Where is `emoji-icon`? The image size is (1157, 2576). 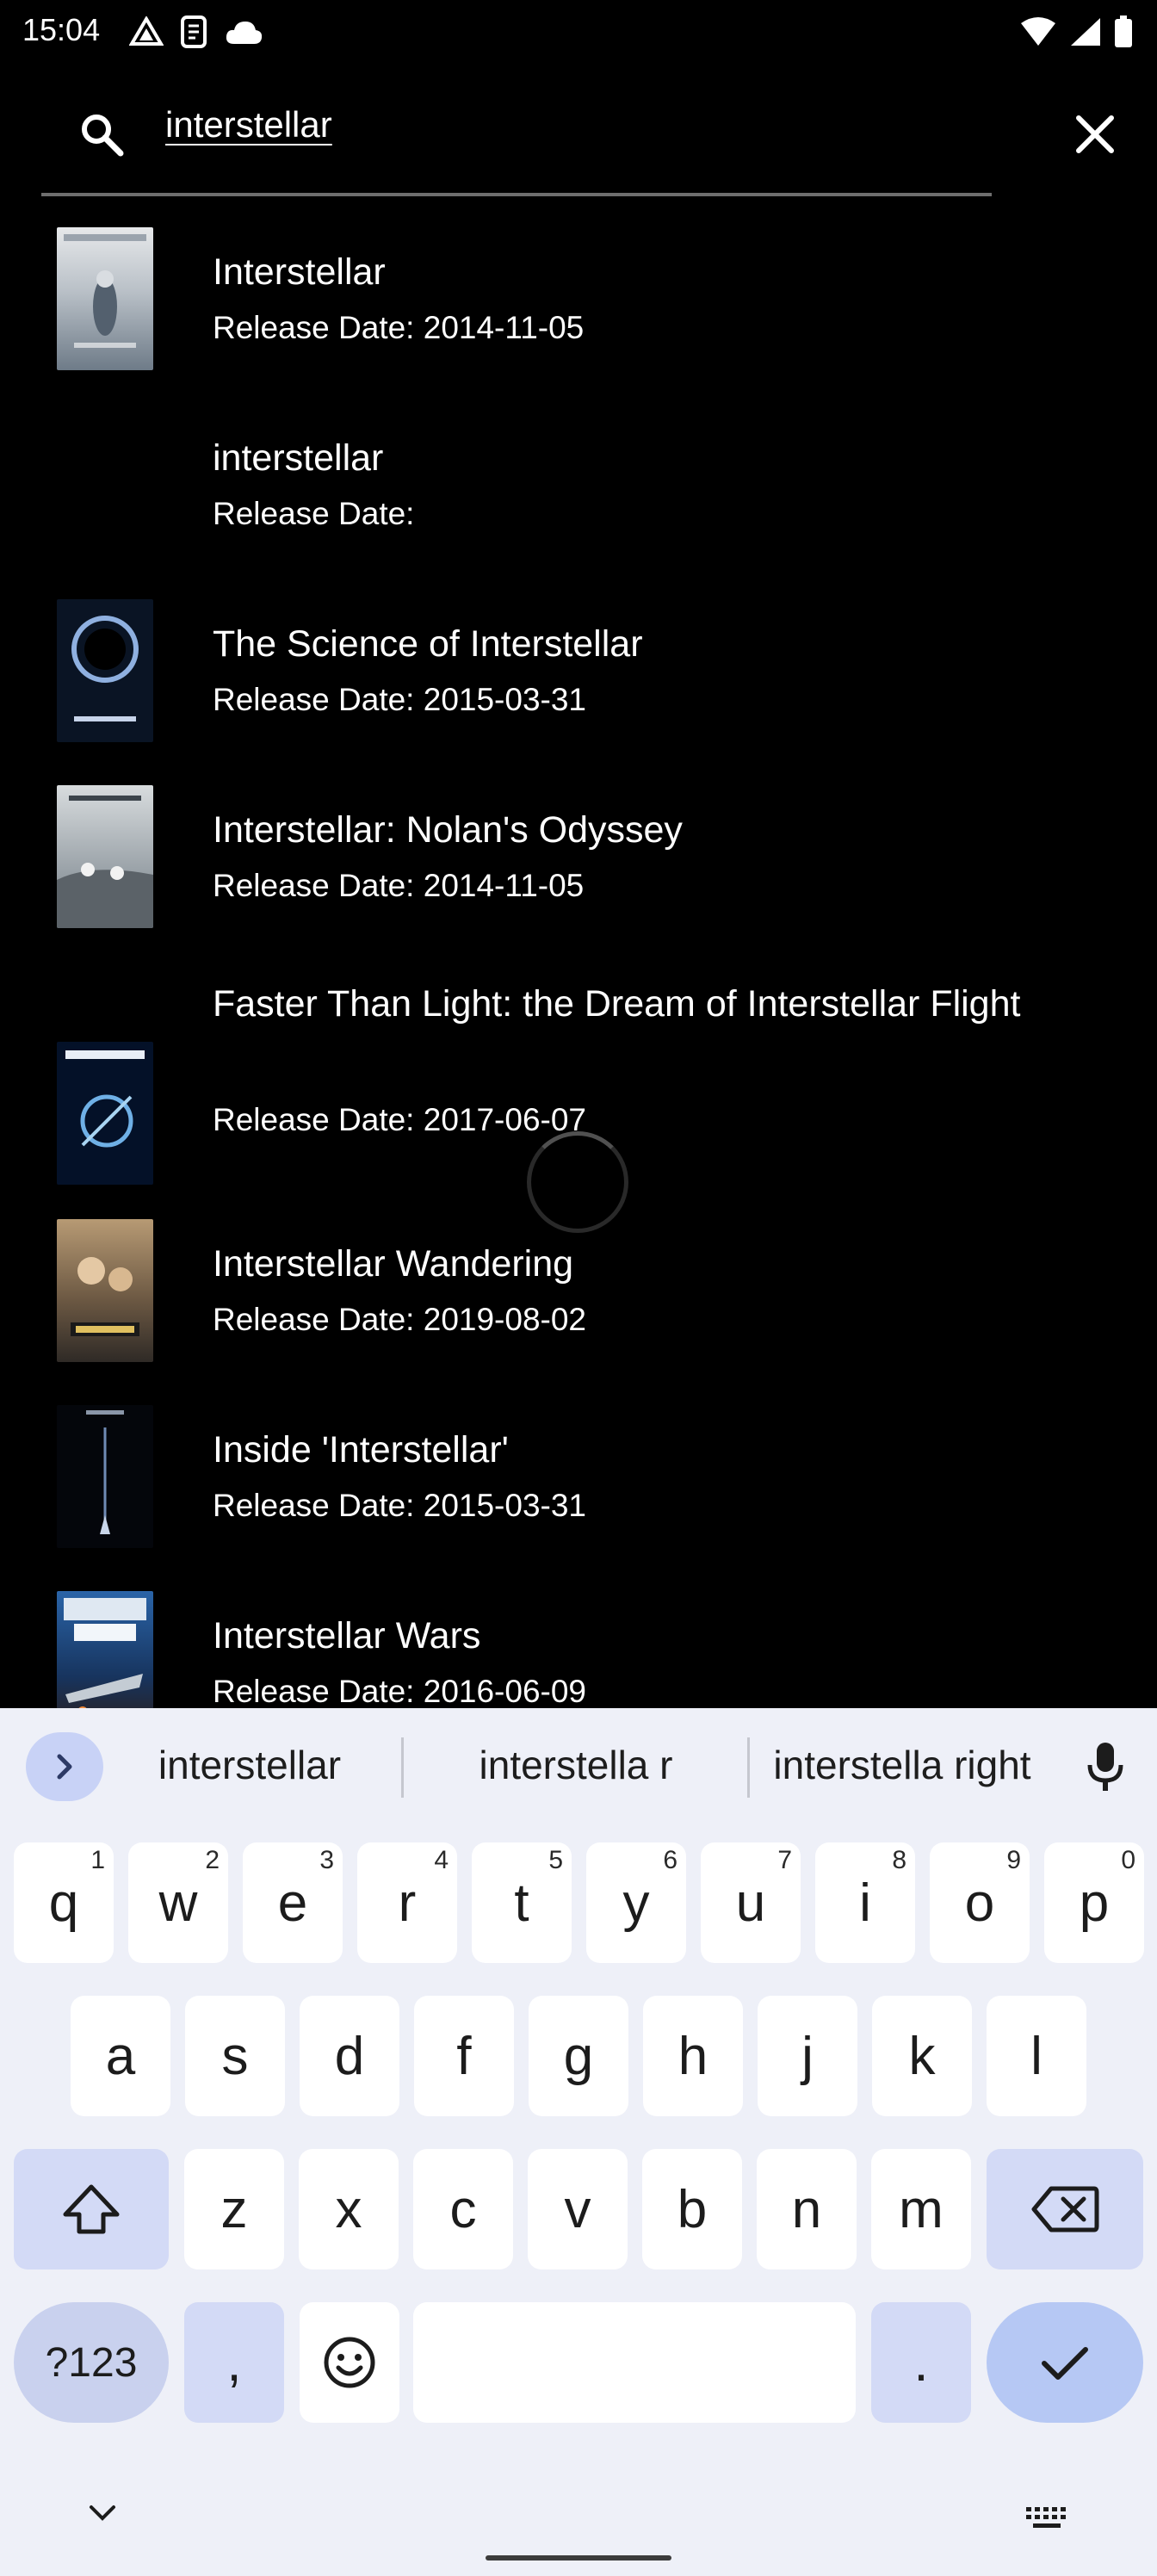
emoji-icon is located at coordinates (350, 2362).